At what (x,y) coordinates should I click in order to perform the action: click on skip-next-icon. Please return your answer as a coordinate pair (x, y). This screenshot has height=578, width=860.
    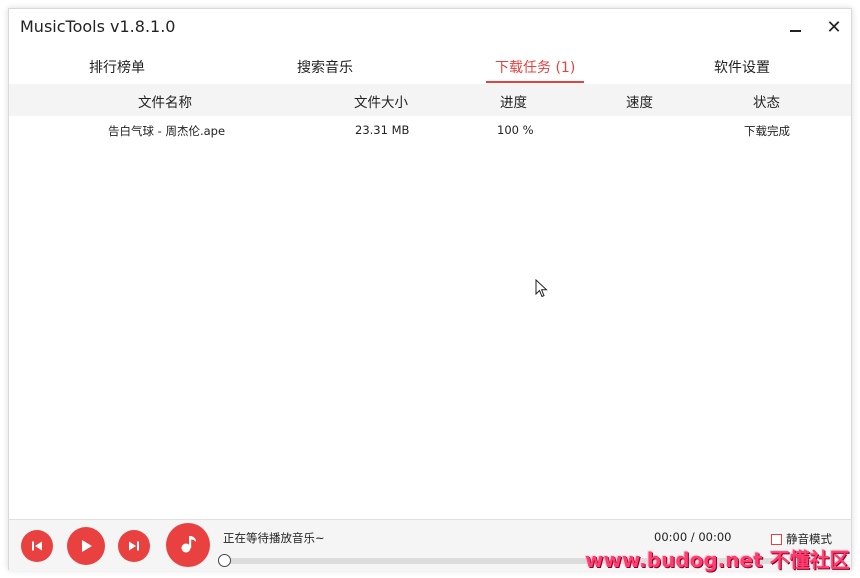
    Looking at the image, I should click on (134, 546).